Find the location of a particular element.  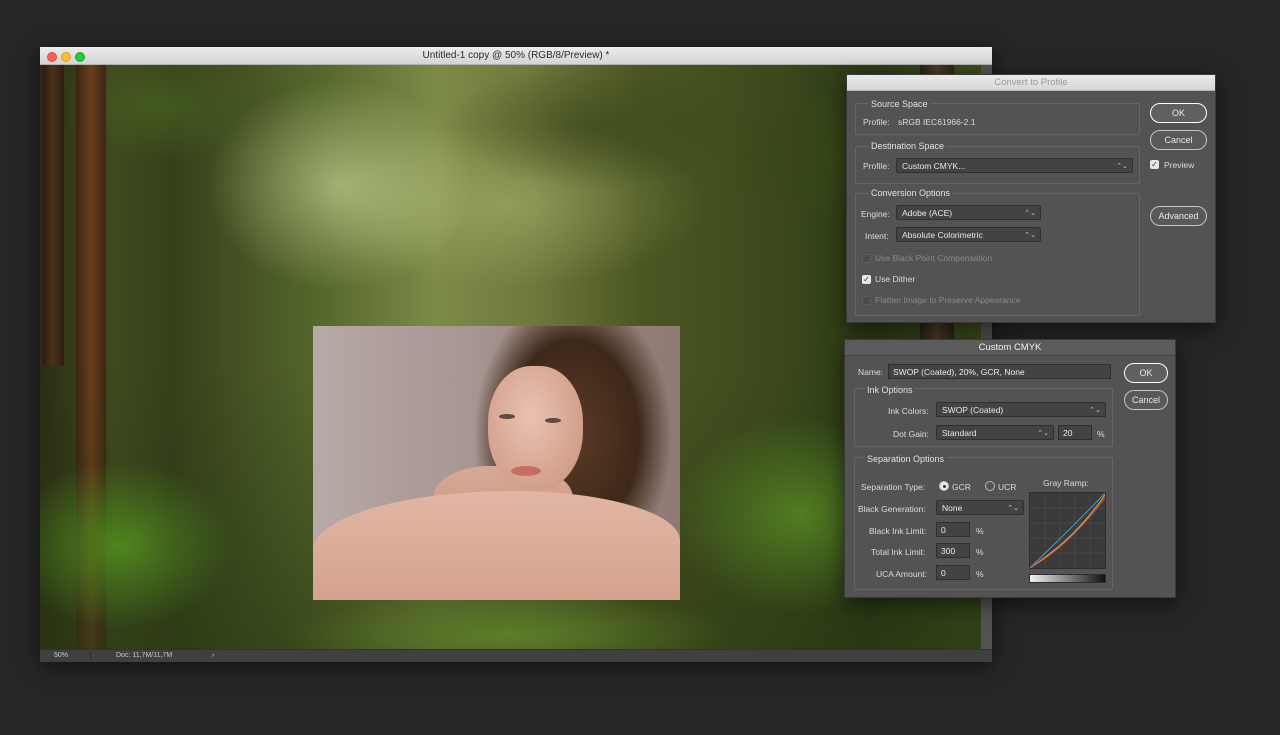

gray-ramp-graph is located at coordinates (1067, 530).